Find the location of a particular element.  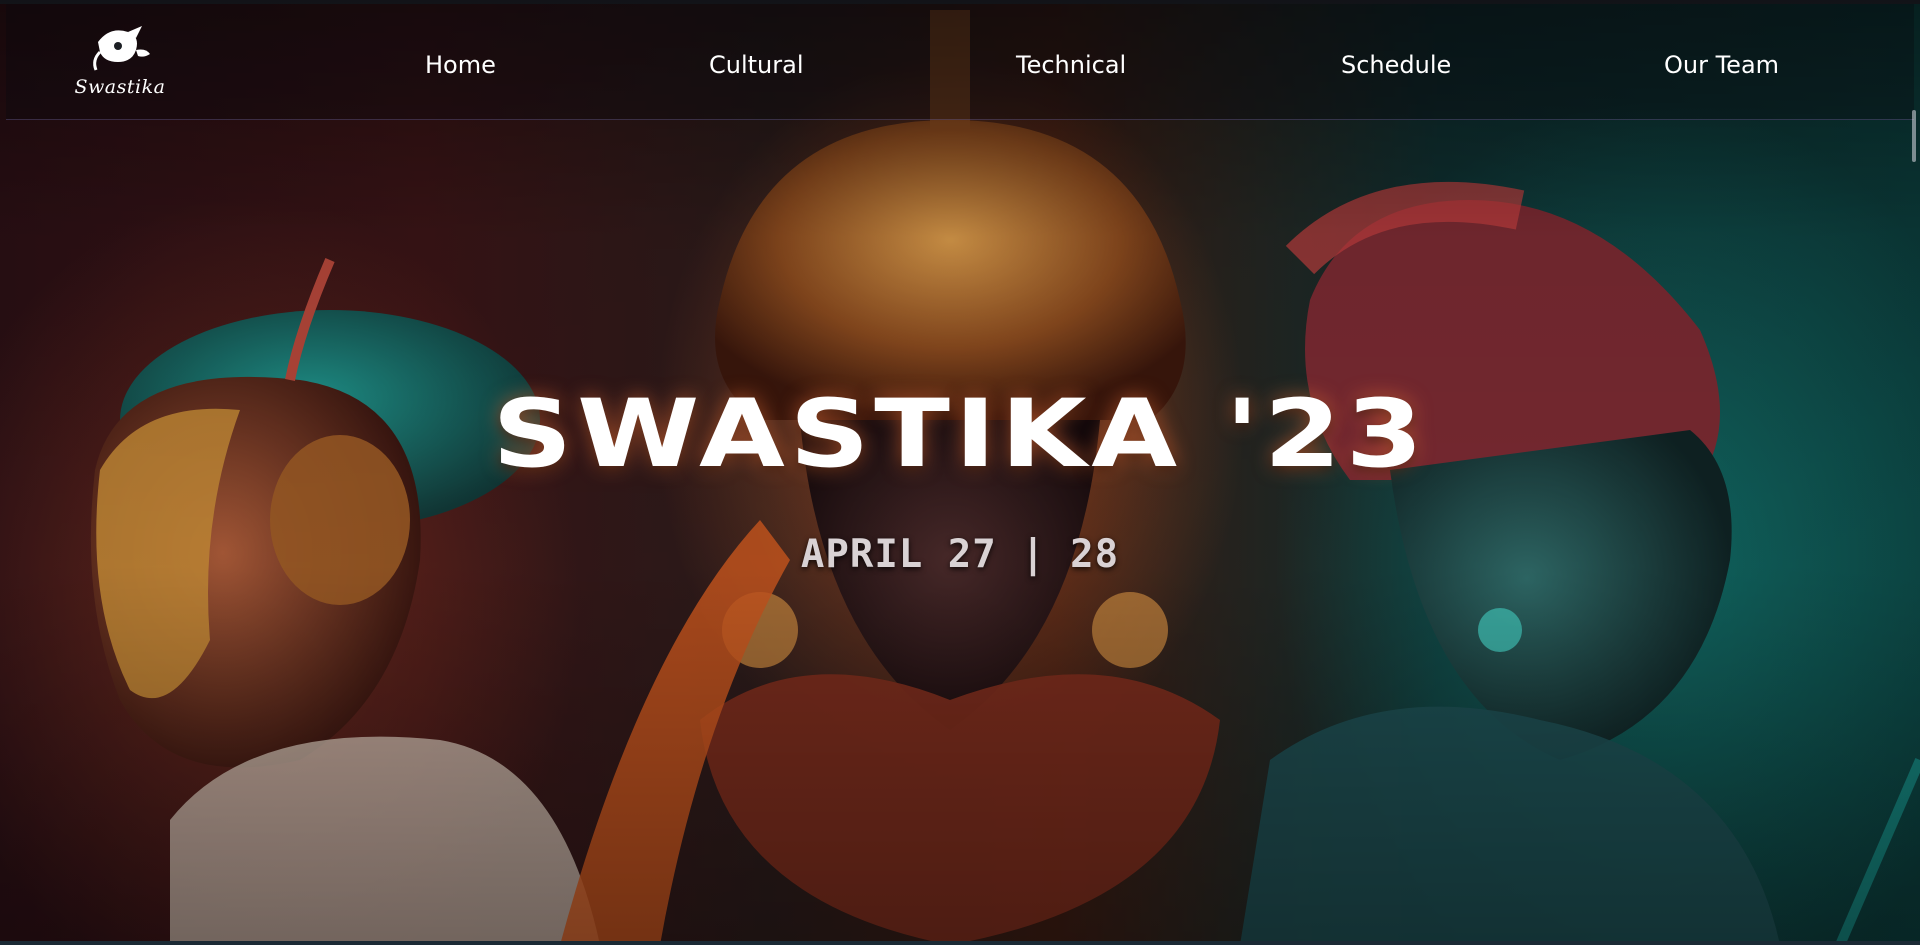

site-logo: Swastika is located at coordinates (120, 61).